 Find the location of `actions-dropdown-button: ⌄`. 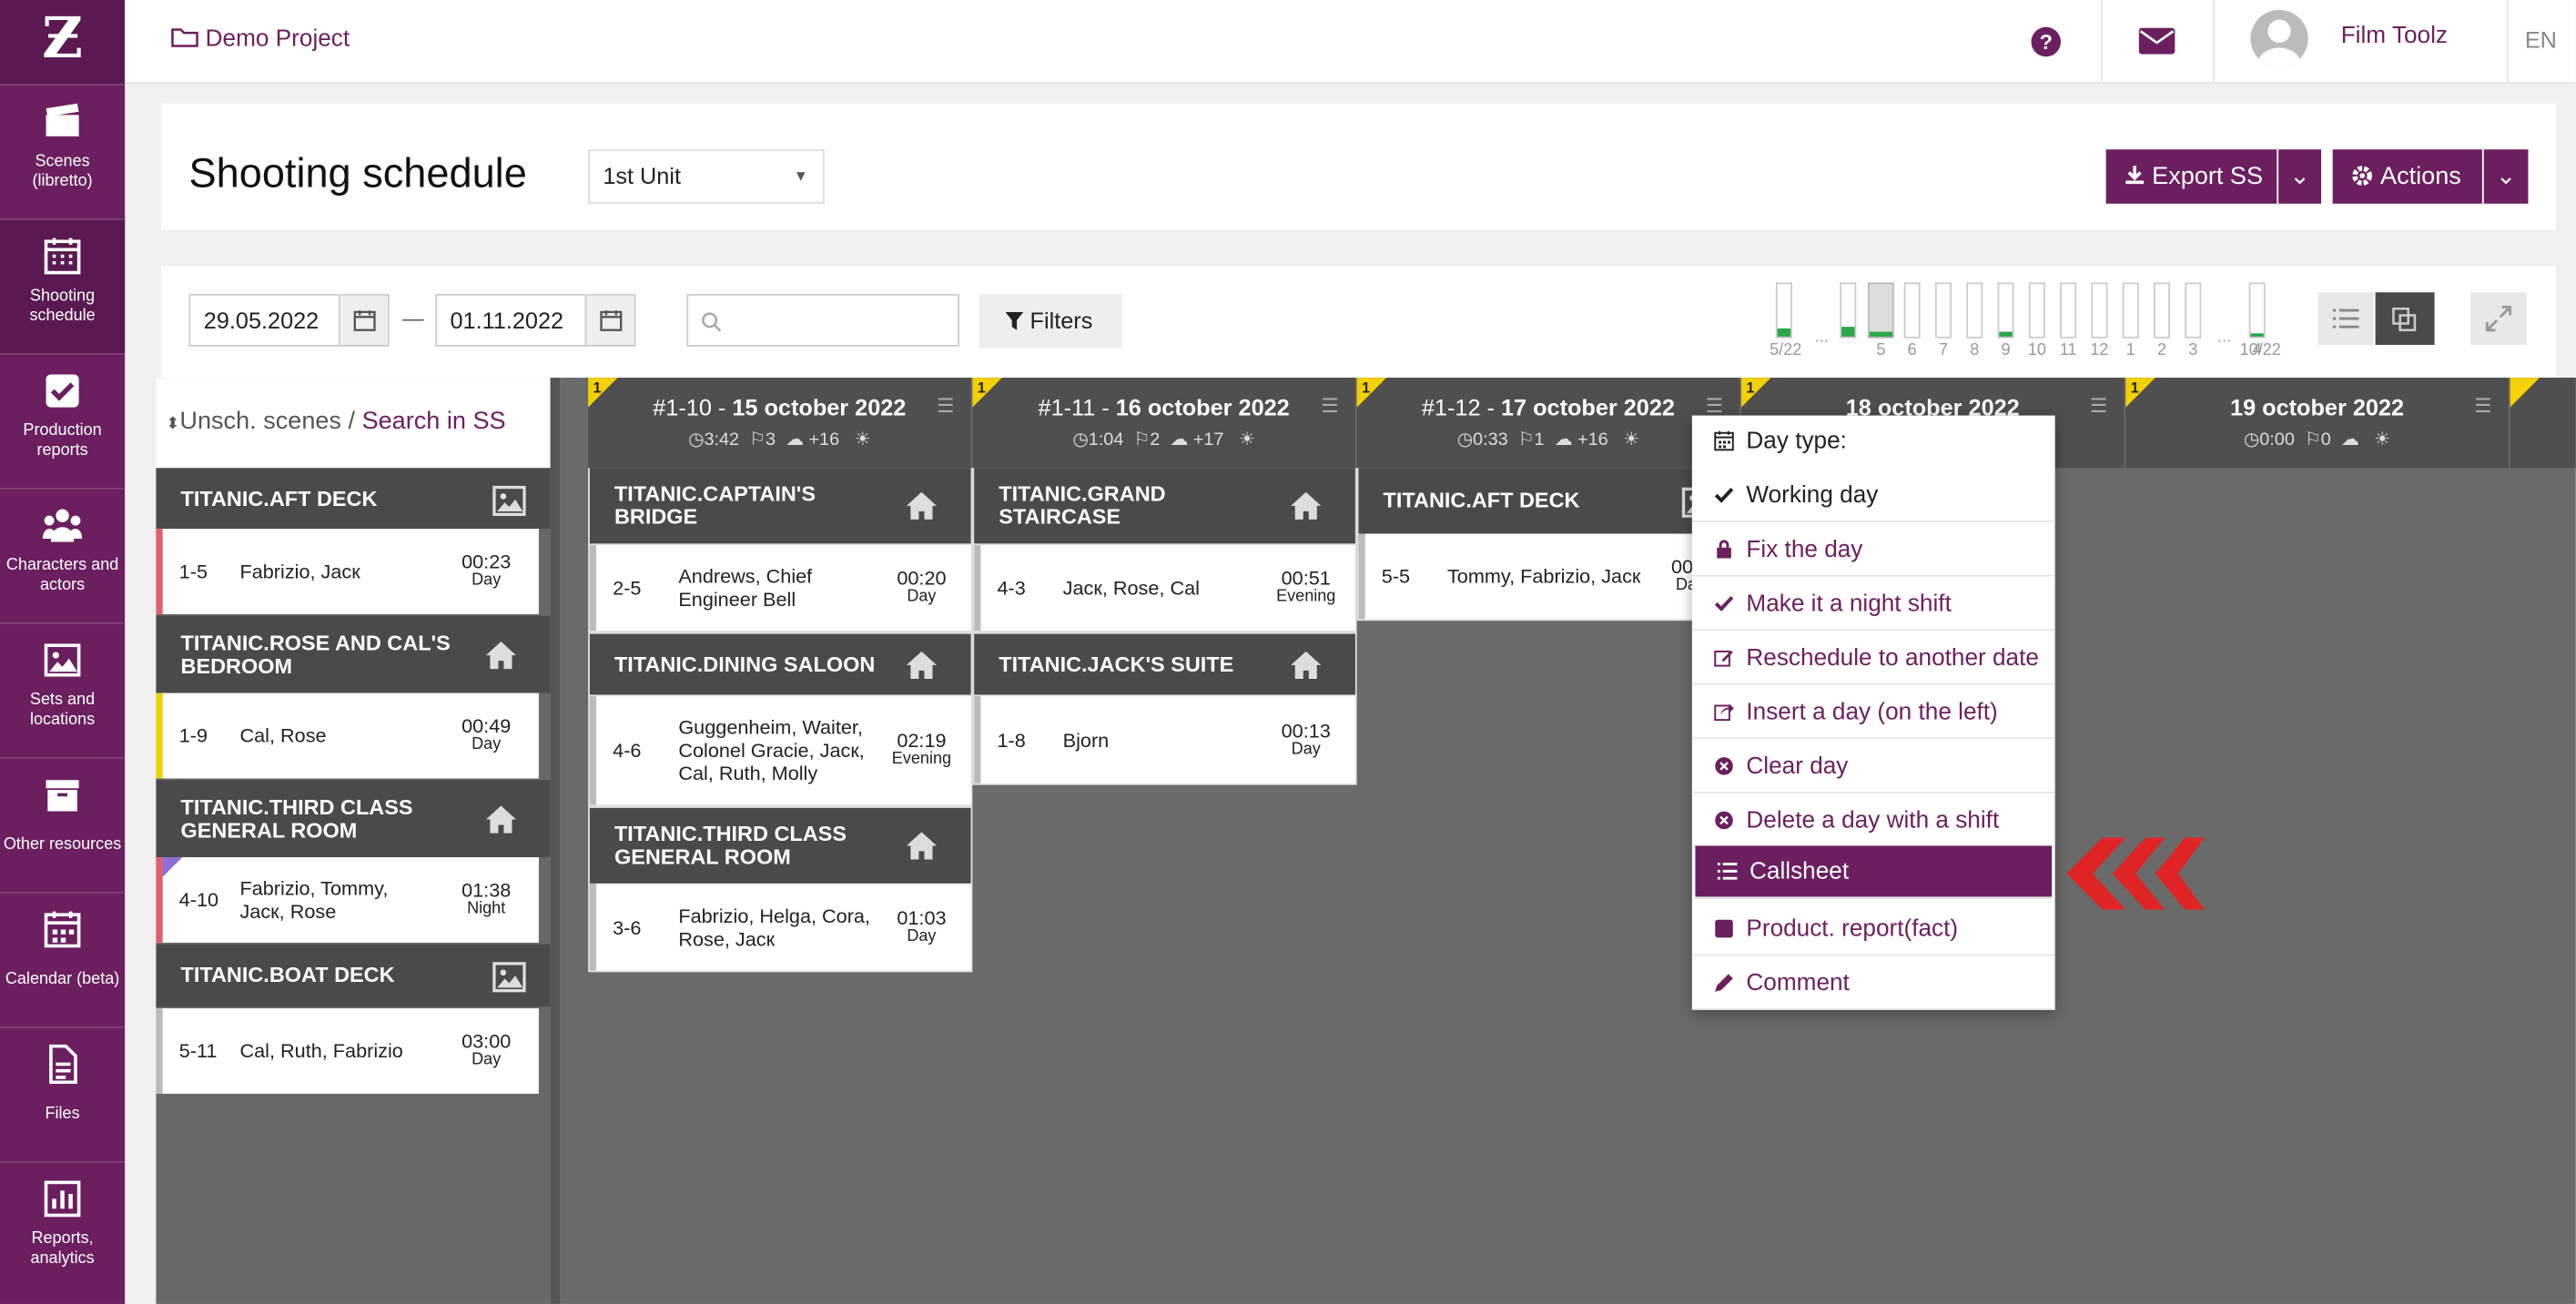

actions-dropdown-button: ⌄ is located at coordinates (2506, 176).